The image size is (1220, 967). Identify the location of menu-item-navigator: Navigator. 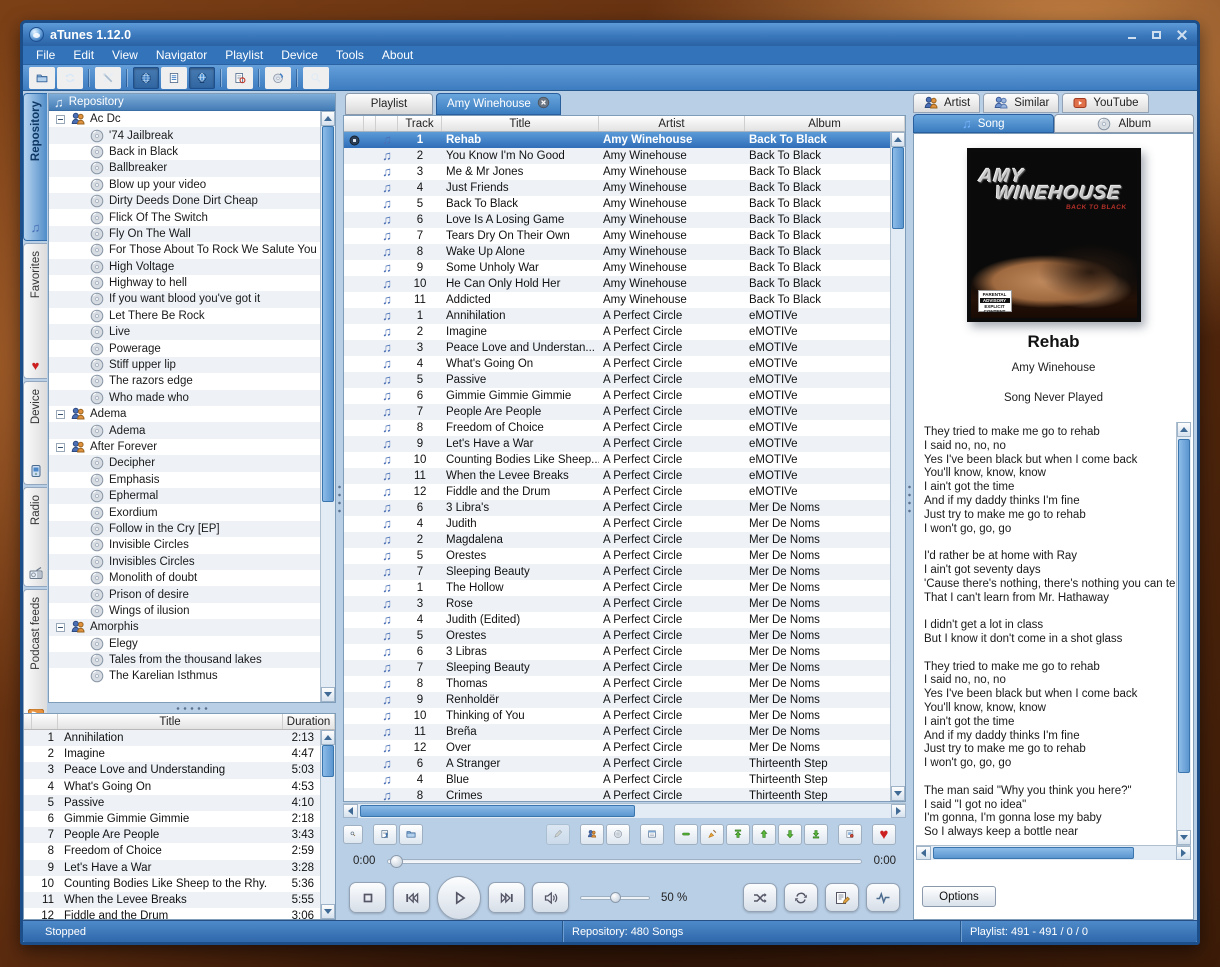
(181, 55).